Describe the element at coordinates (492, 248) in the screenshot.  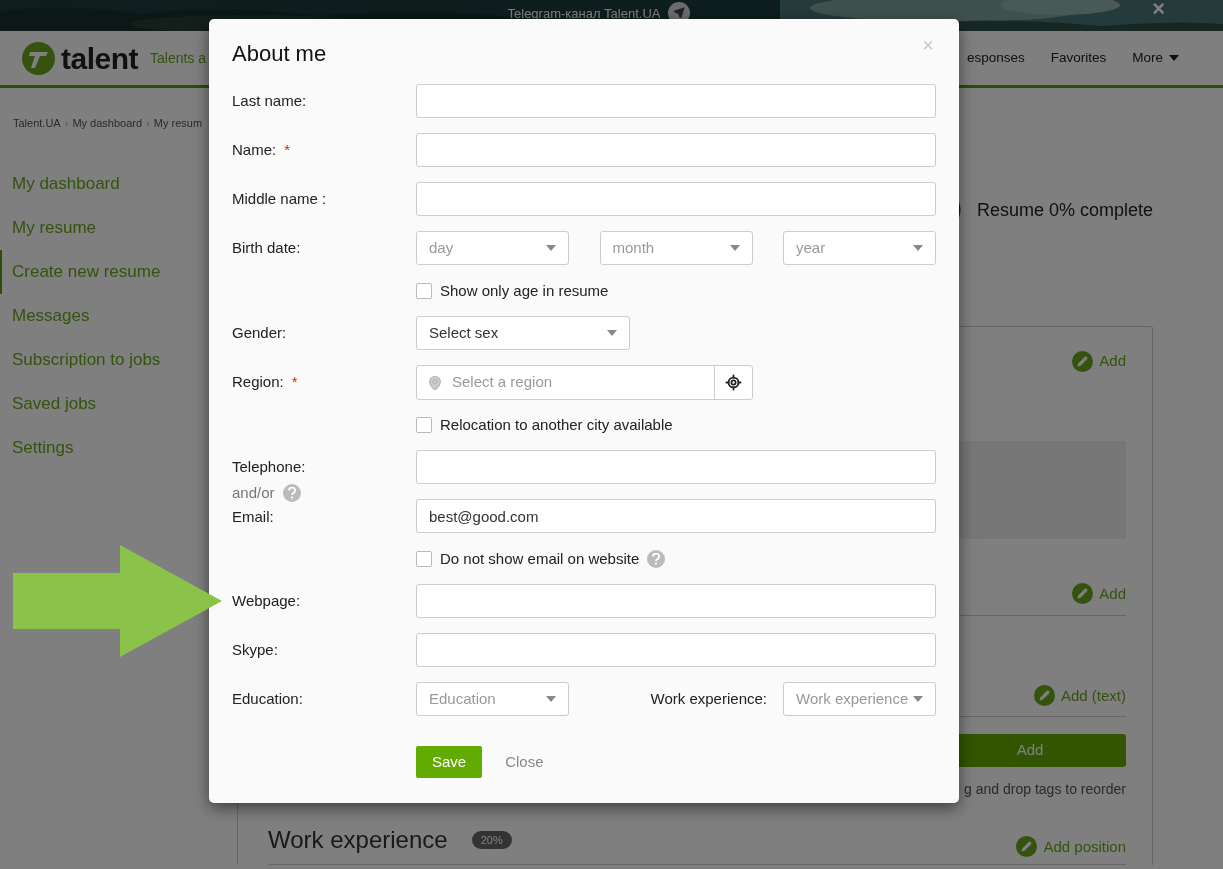
I see `select-field: day` at that location.